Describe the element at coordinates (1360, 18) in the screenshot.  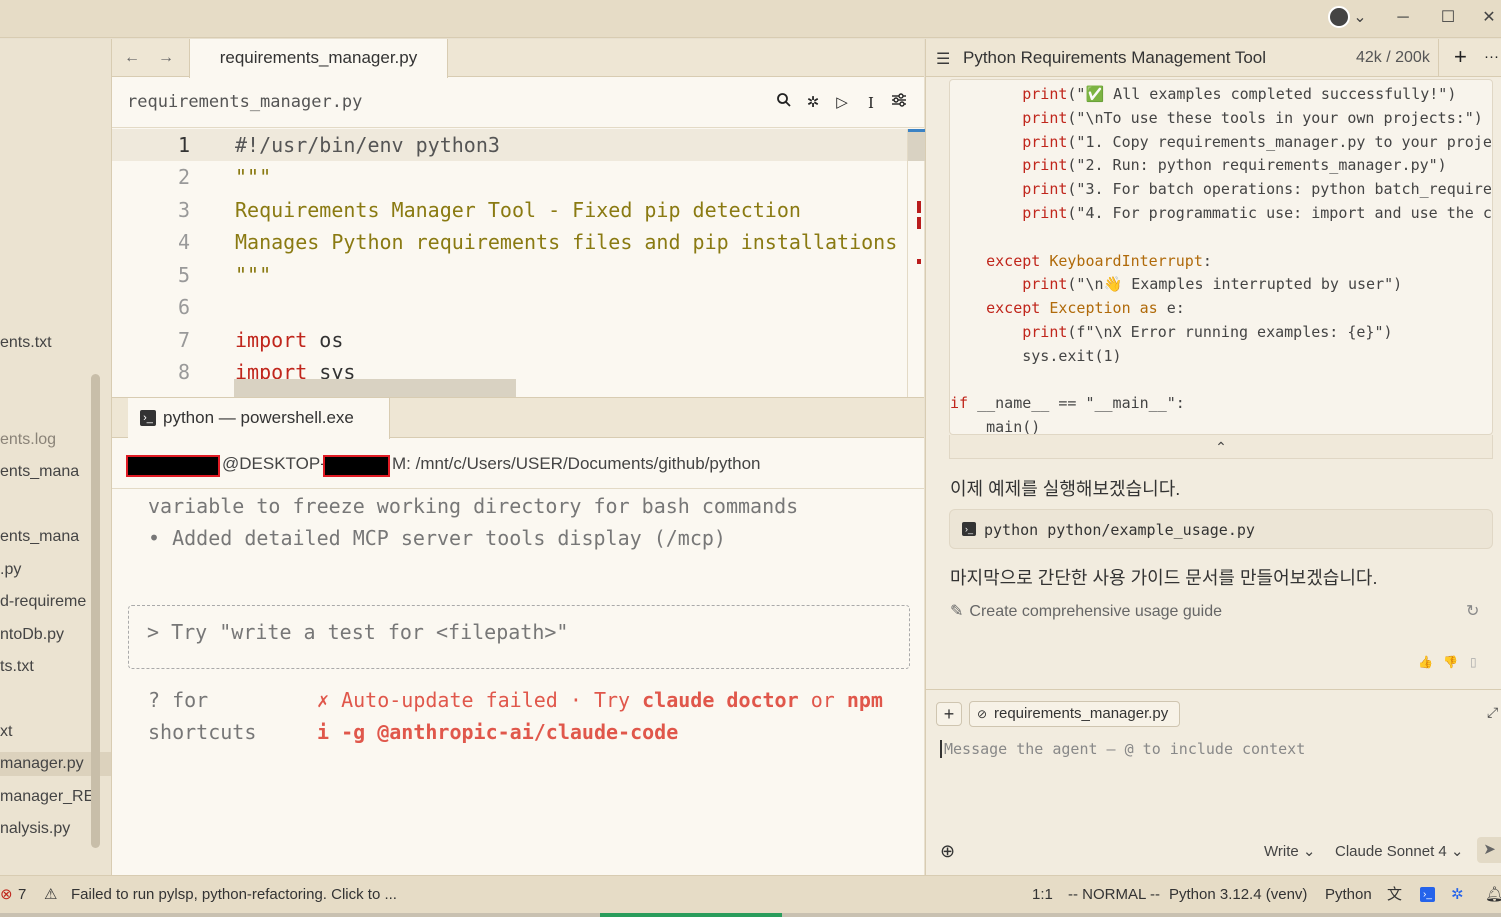
I see `account-dropdown-chevron-icon: ⌄` at that location.